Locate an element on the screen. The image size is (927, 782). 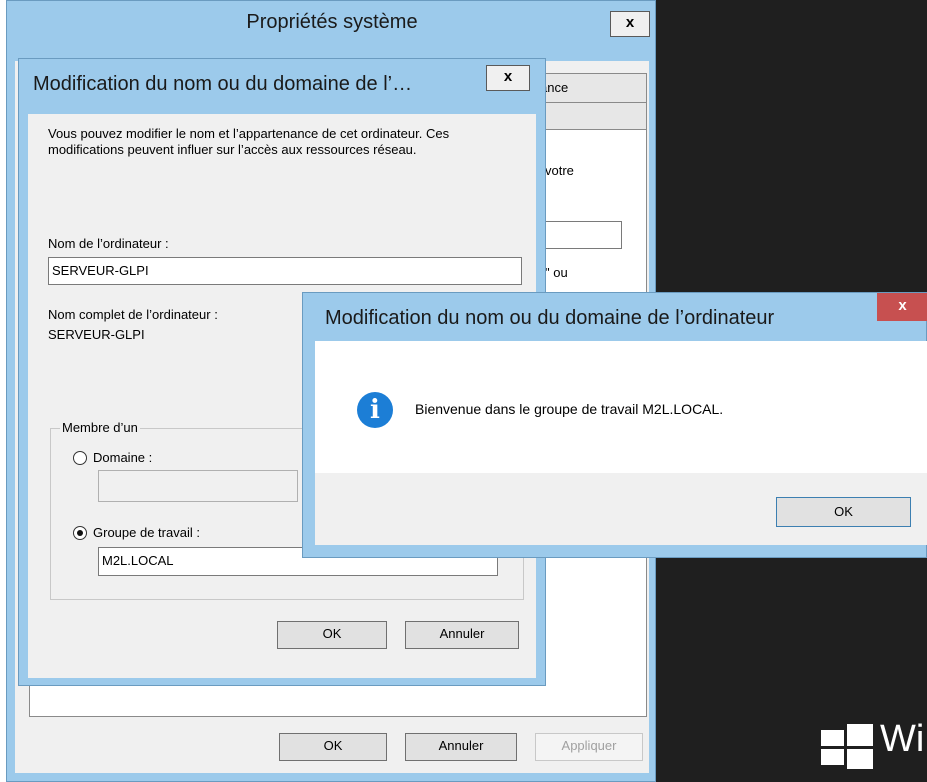
message-footer: OK is located at coordinates (621, 509).